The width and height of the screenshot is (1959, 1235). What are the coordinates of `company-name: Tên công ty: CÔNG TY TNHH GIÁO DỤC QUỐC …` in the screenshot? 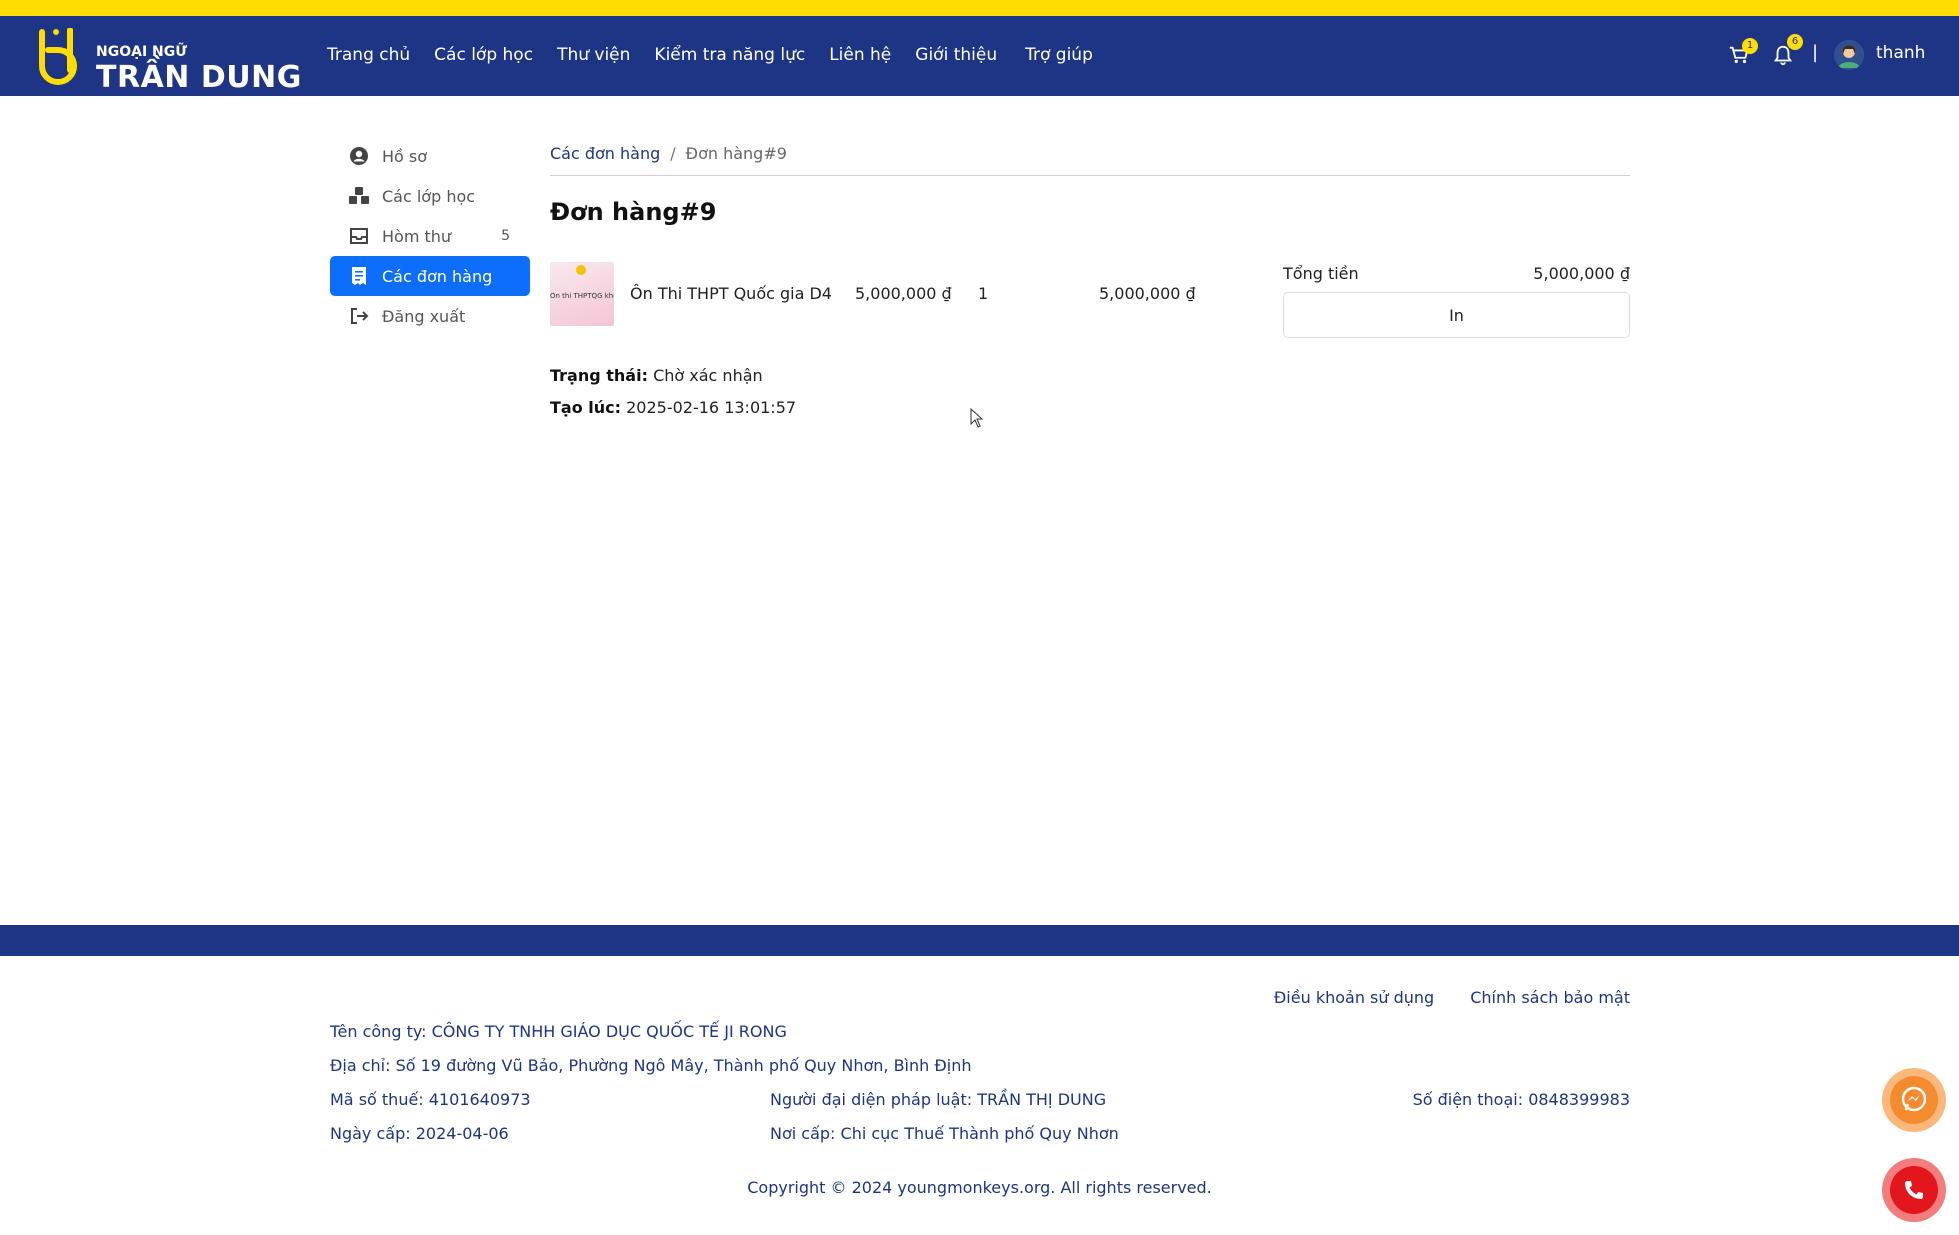 It's located at (558, 1031).